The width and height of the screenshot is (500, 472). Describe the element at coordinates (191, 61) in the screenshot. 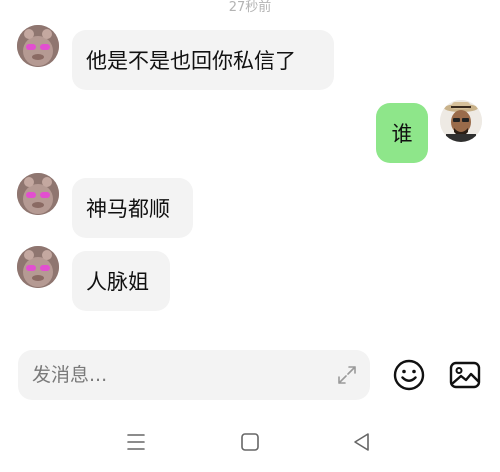

I see `message-text: 他是不是也回你私信了` at that location.